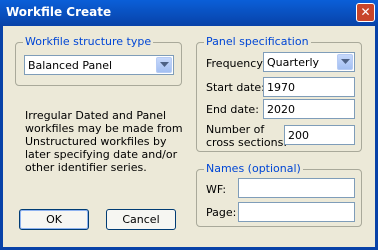 This screenshot has width=378, height=250. I want to click on ok-button: OK, so click(54, 219).